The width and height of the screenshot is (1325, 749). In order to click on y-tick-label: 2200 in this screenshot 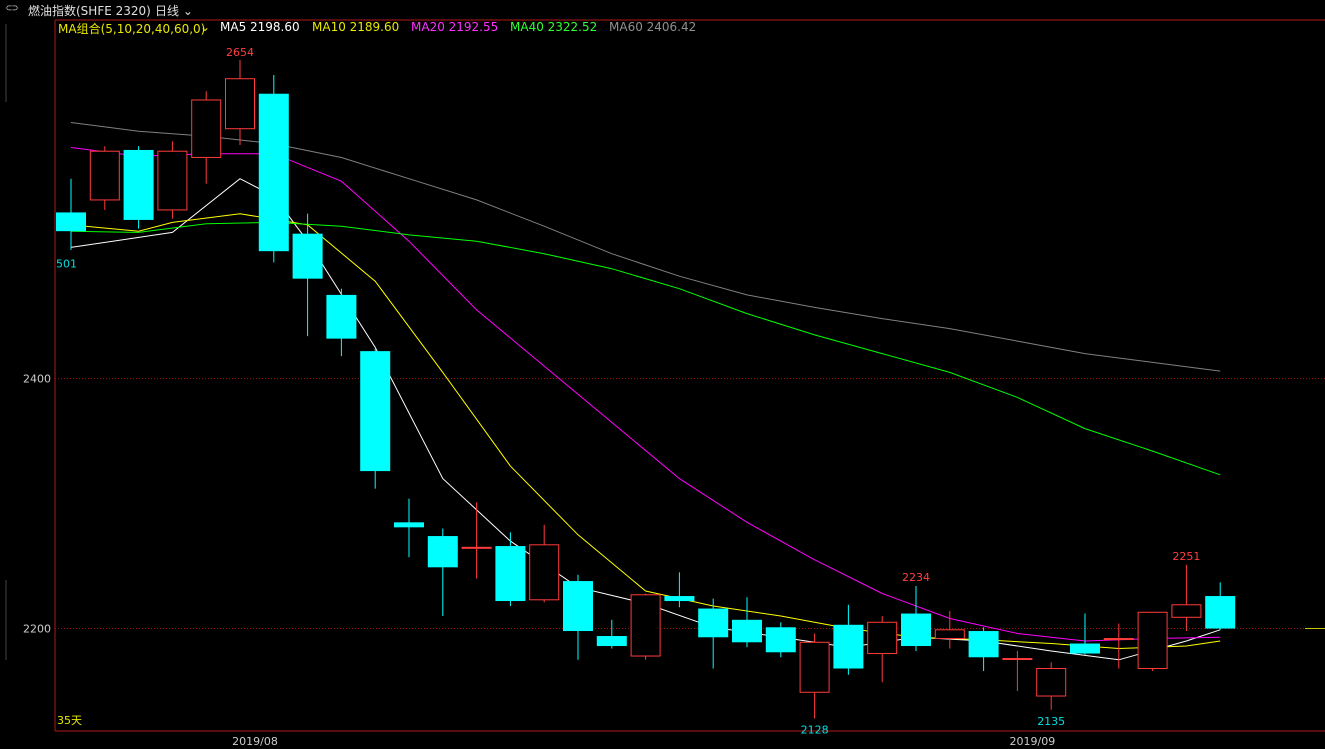, I will do `click(37, 629)`.